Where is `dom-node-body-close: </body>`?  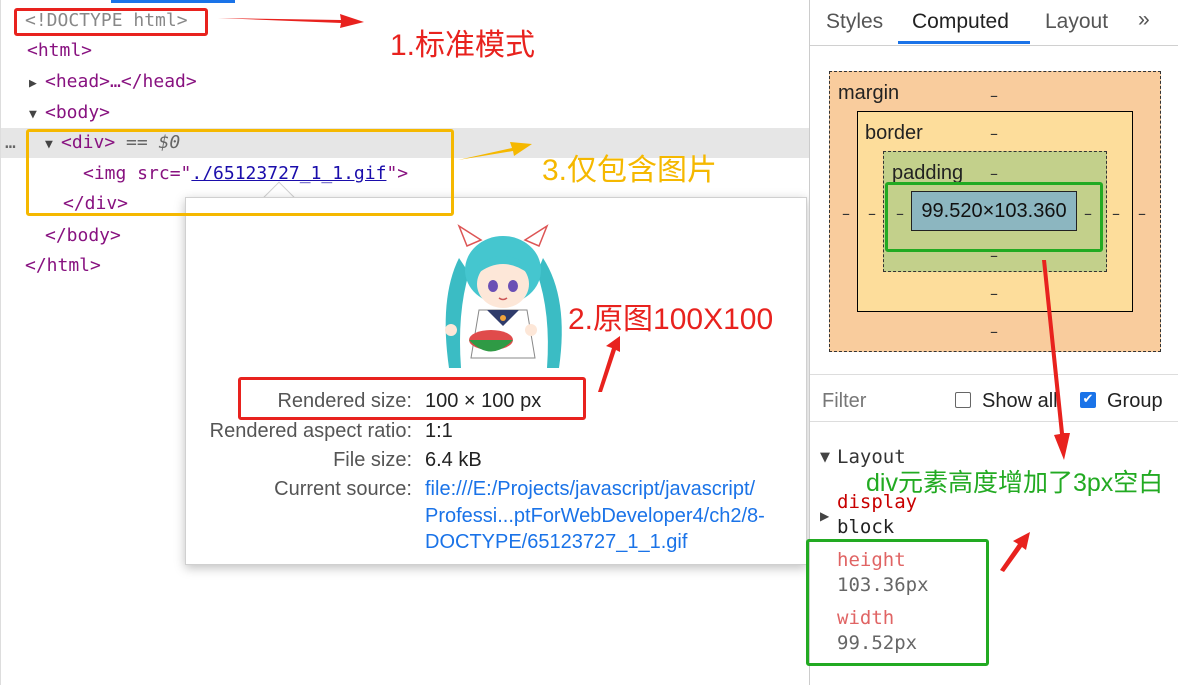 dom-node-body-close: </body> is located at coordinates (83, 236).